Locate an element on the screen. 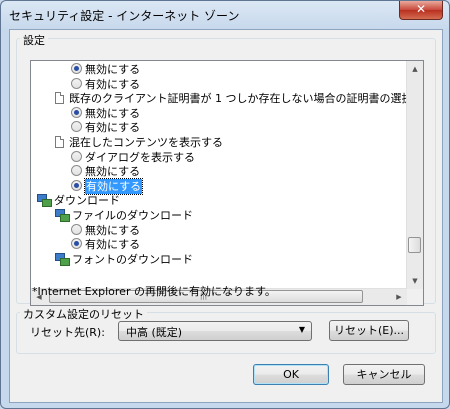  title-bar: セキュリティ設定 - インターネット ゾーン ✕ is located at coordinates (225, 15).